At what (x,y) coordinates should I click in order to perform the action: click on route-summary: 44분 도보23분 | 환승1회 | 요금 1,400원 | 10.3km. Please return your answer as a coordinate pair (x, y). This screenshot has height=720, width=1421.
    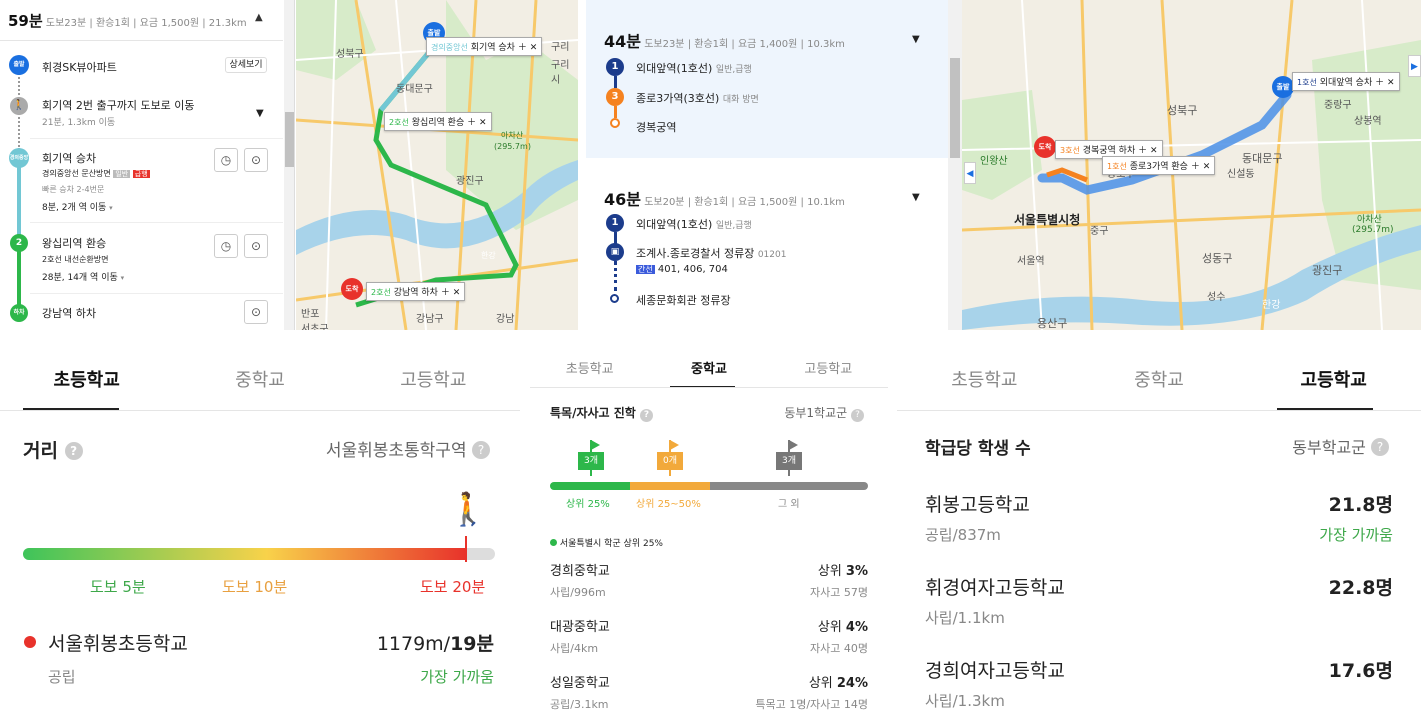
    Looking at the image, I should click on (724, 41).